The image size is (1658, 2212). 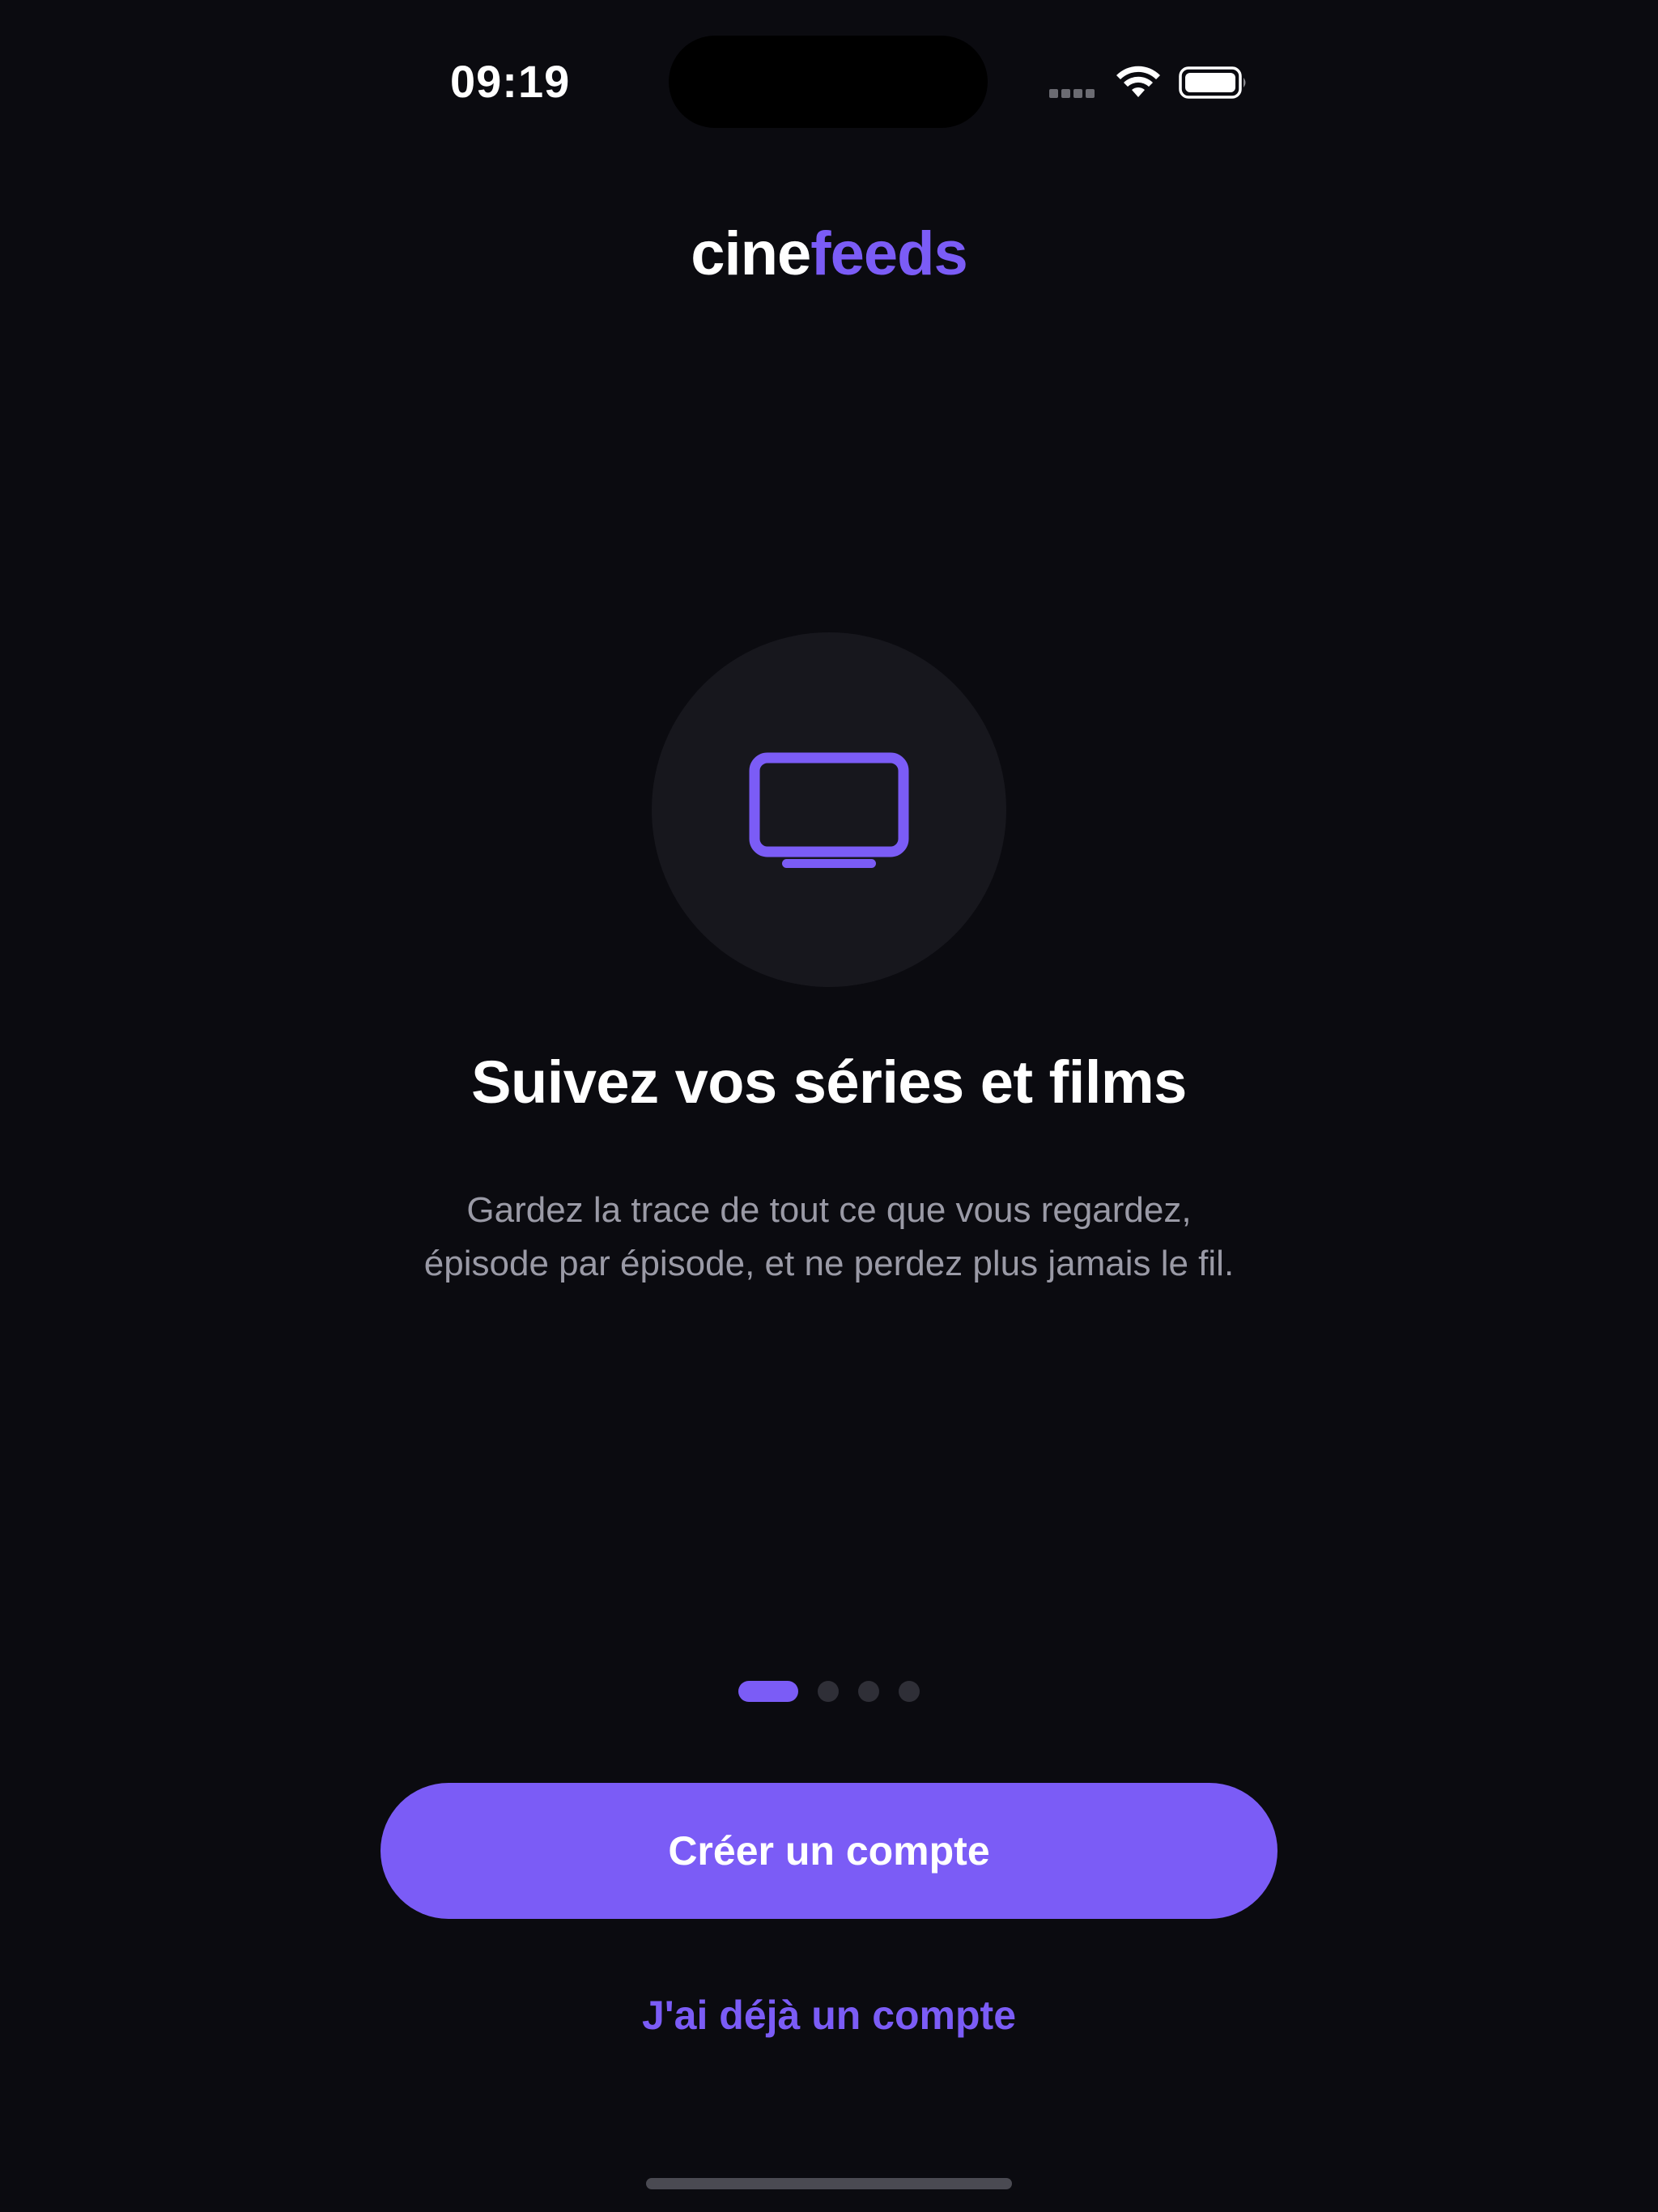 What do you see at coordinates (829, 1082) in the screenshot?
I see `onboarding-title: Suivez vos séries et films` at bounding box center [829, 1082].